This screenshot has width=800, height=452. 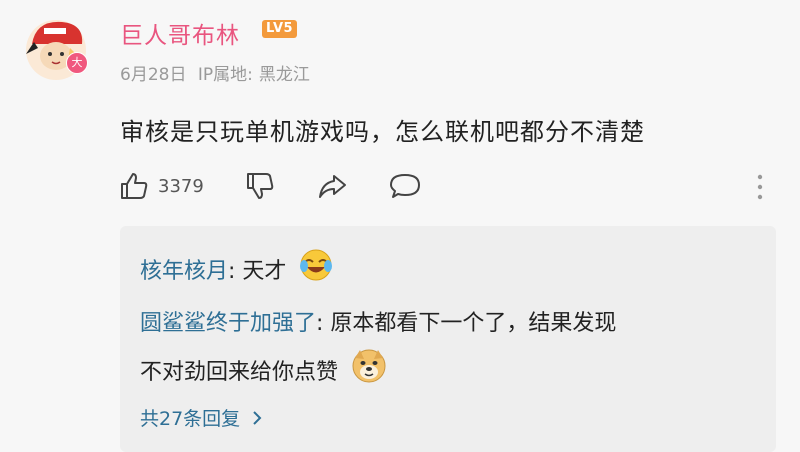 I want to click on doge-emoji, so click(x=369, y=373).